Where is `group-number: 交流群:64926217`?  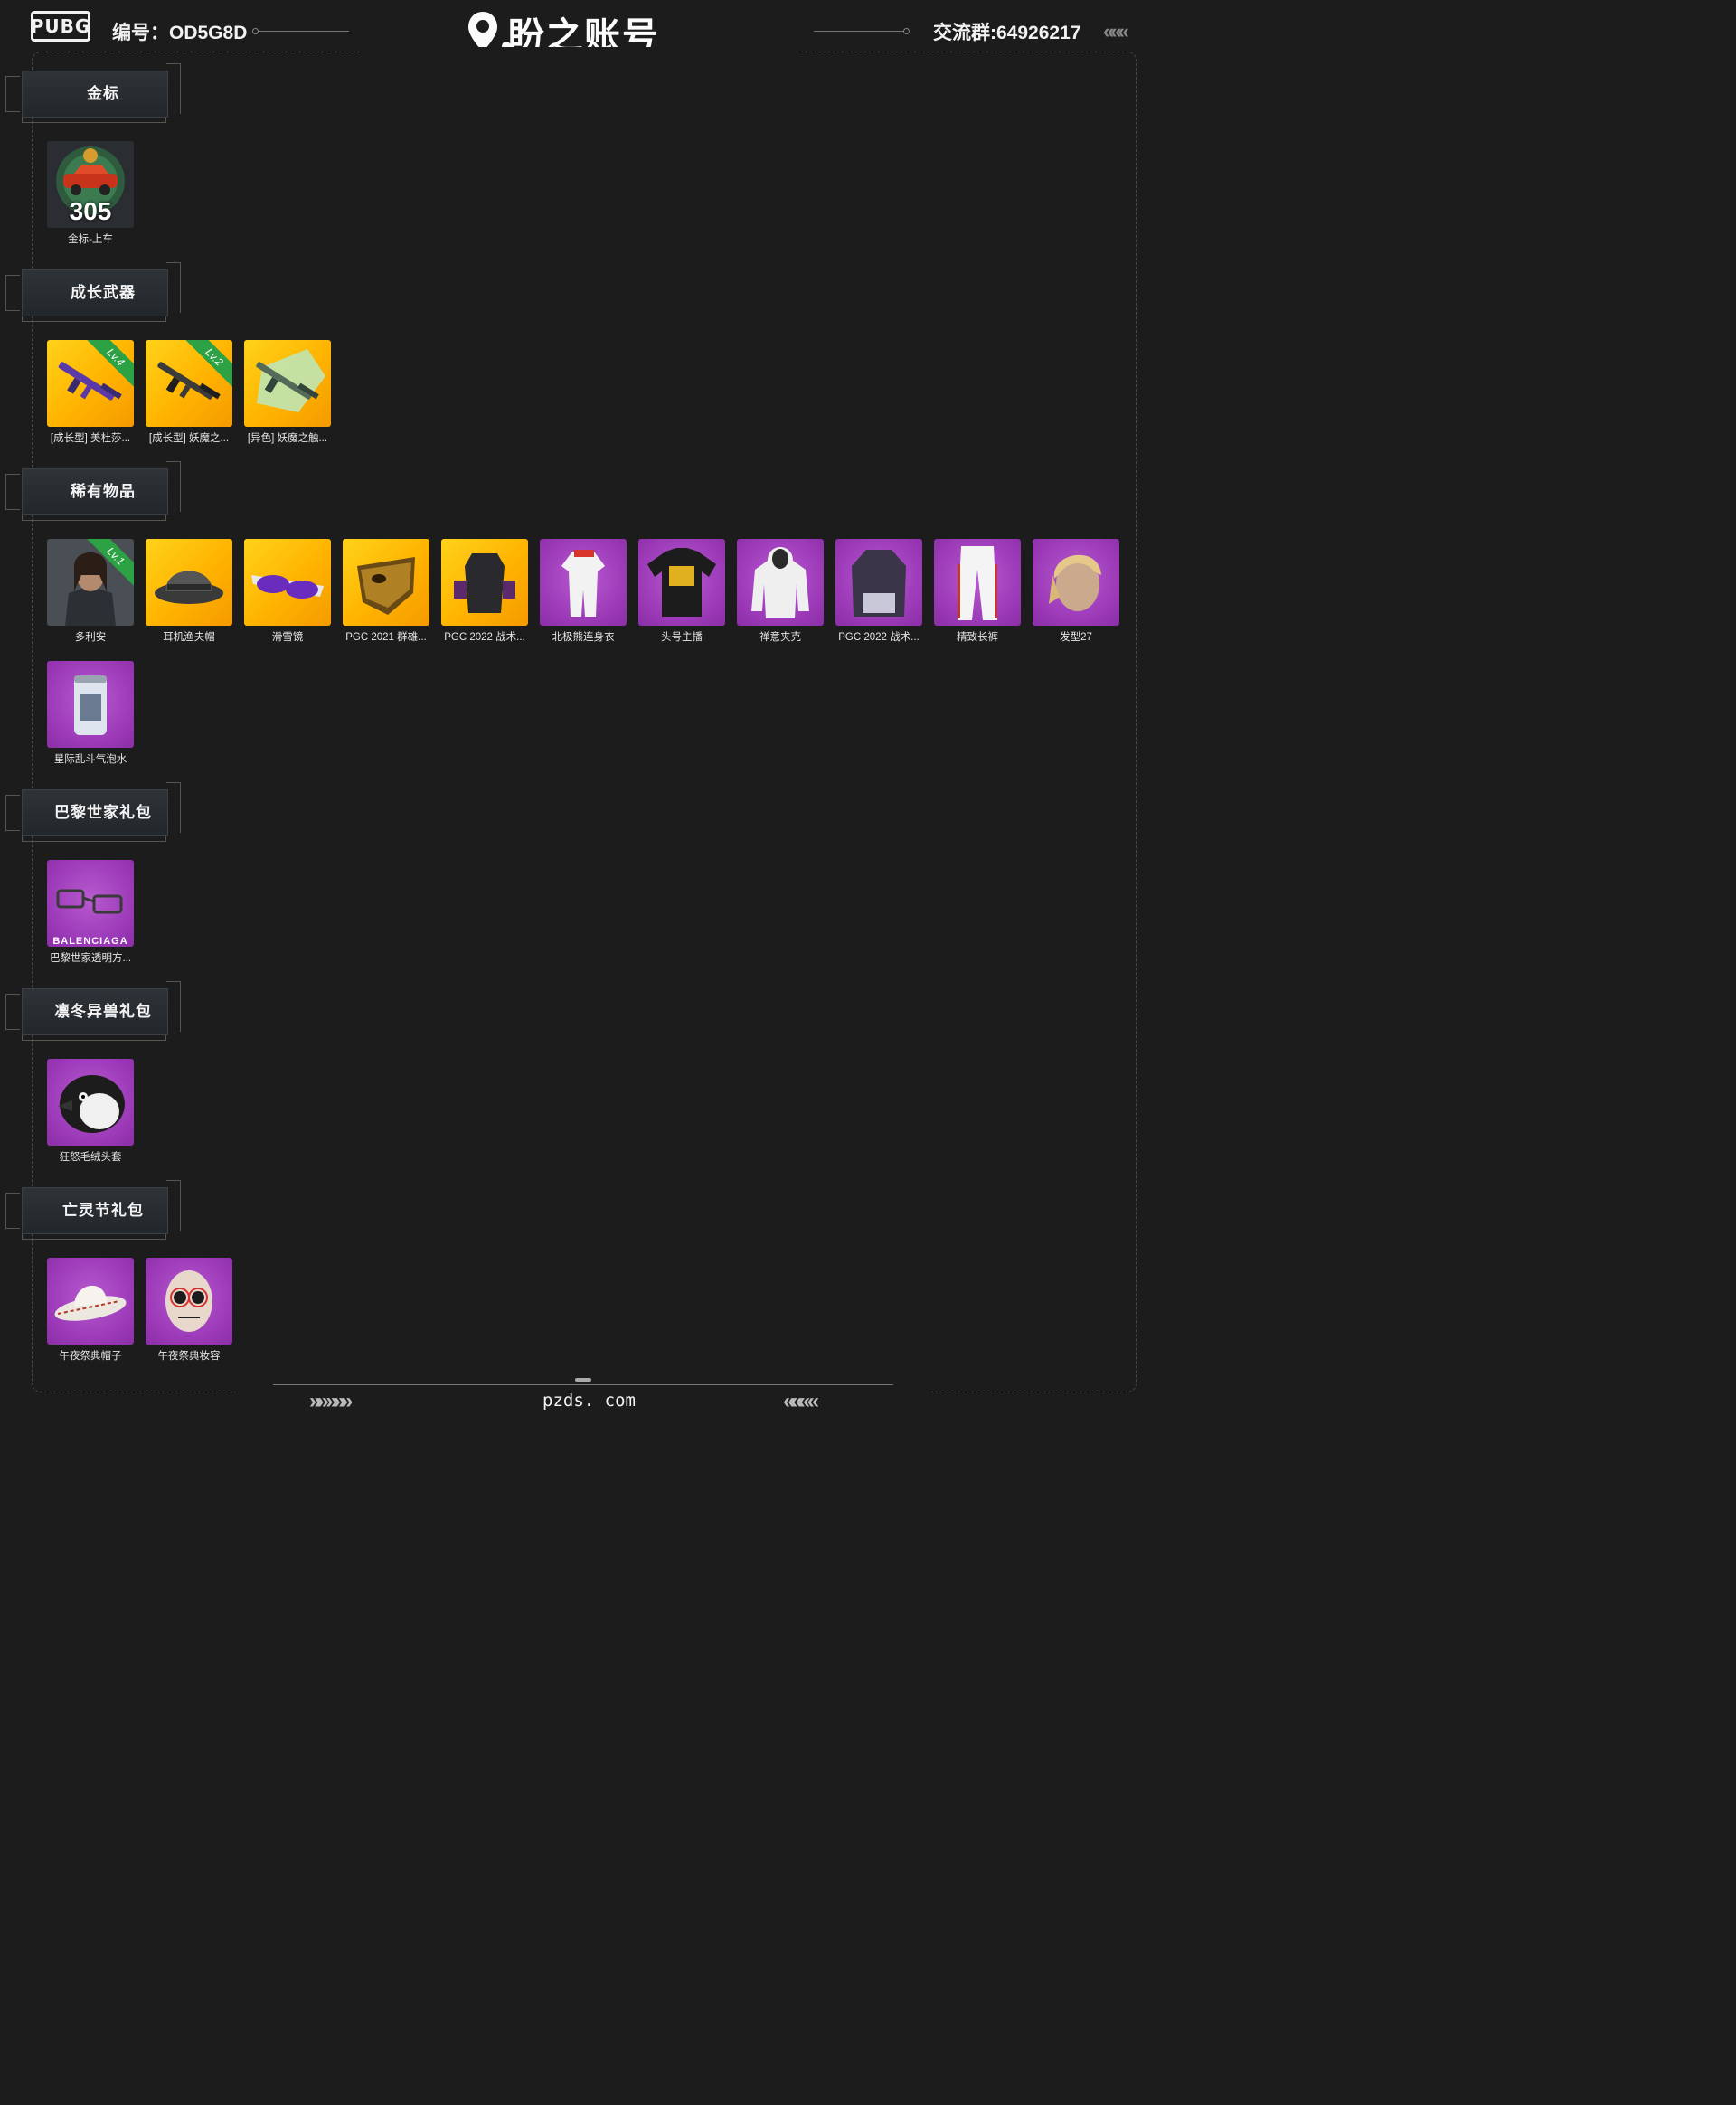 group-number: 交流群:64926217 is located at coordinates (1007, 33).